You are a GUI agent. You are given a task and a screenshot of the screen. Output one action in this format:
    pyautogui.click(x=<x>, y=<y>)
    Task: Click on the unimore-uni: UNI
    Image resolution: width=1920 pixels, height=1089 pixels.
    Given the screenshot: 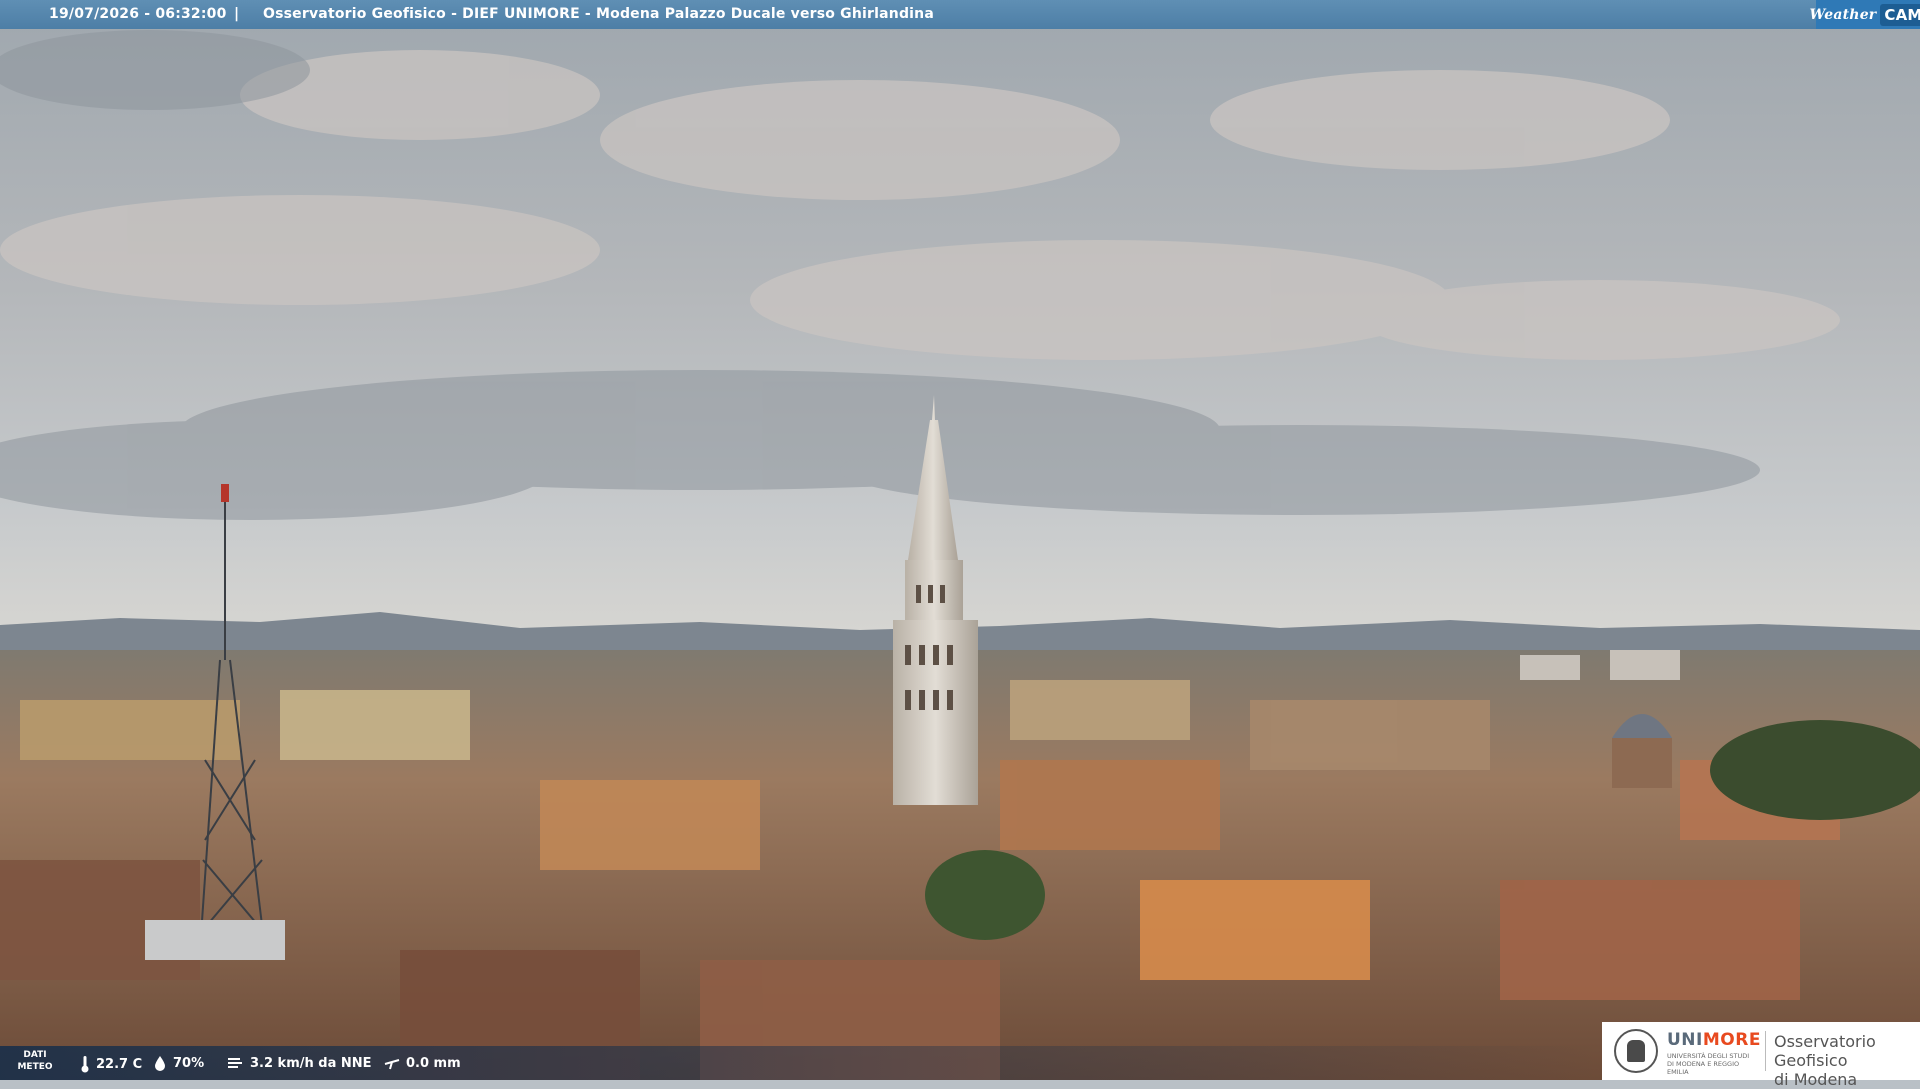 What is the action you would take?
    pyautogui.click(x=1685, y=1040)
    